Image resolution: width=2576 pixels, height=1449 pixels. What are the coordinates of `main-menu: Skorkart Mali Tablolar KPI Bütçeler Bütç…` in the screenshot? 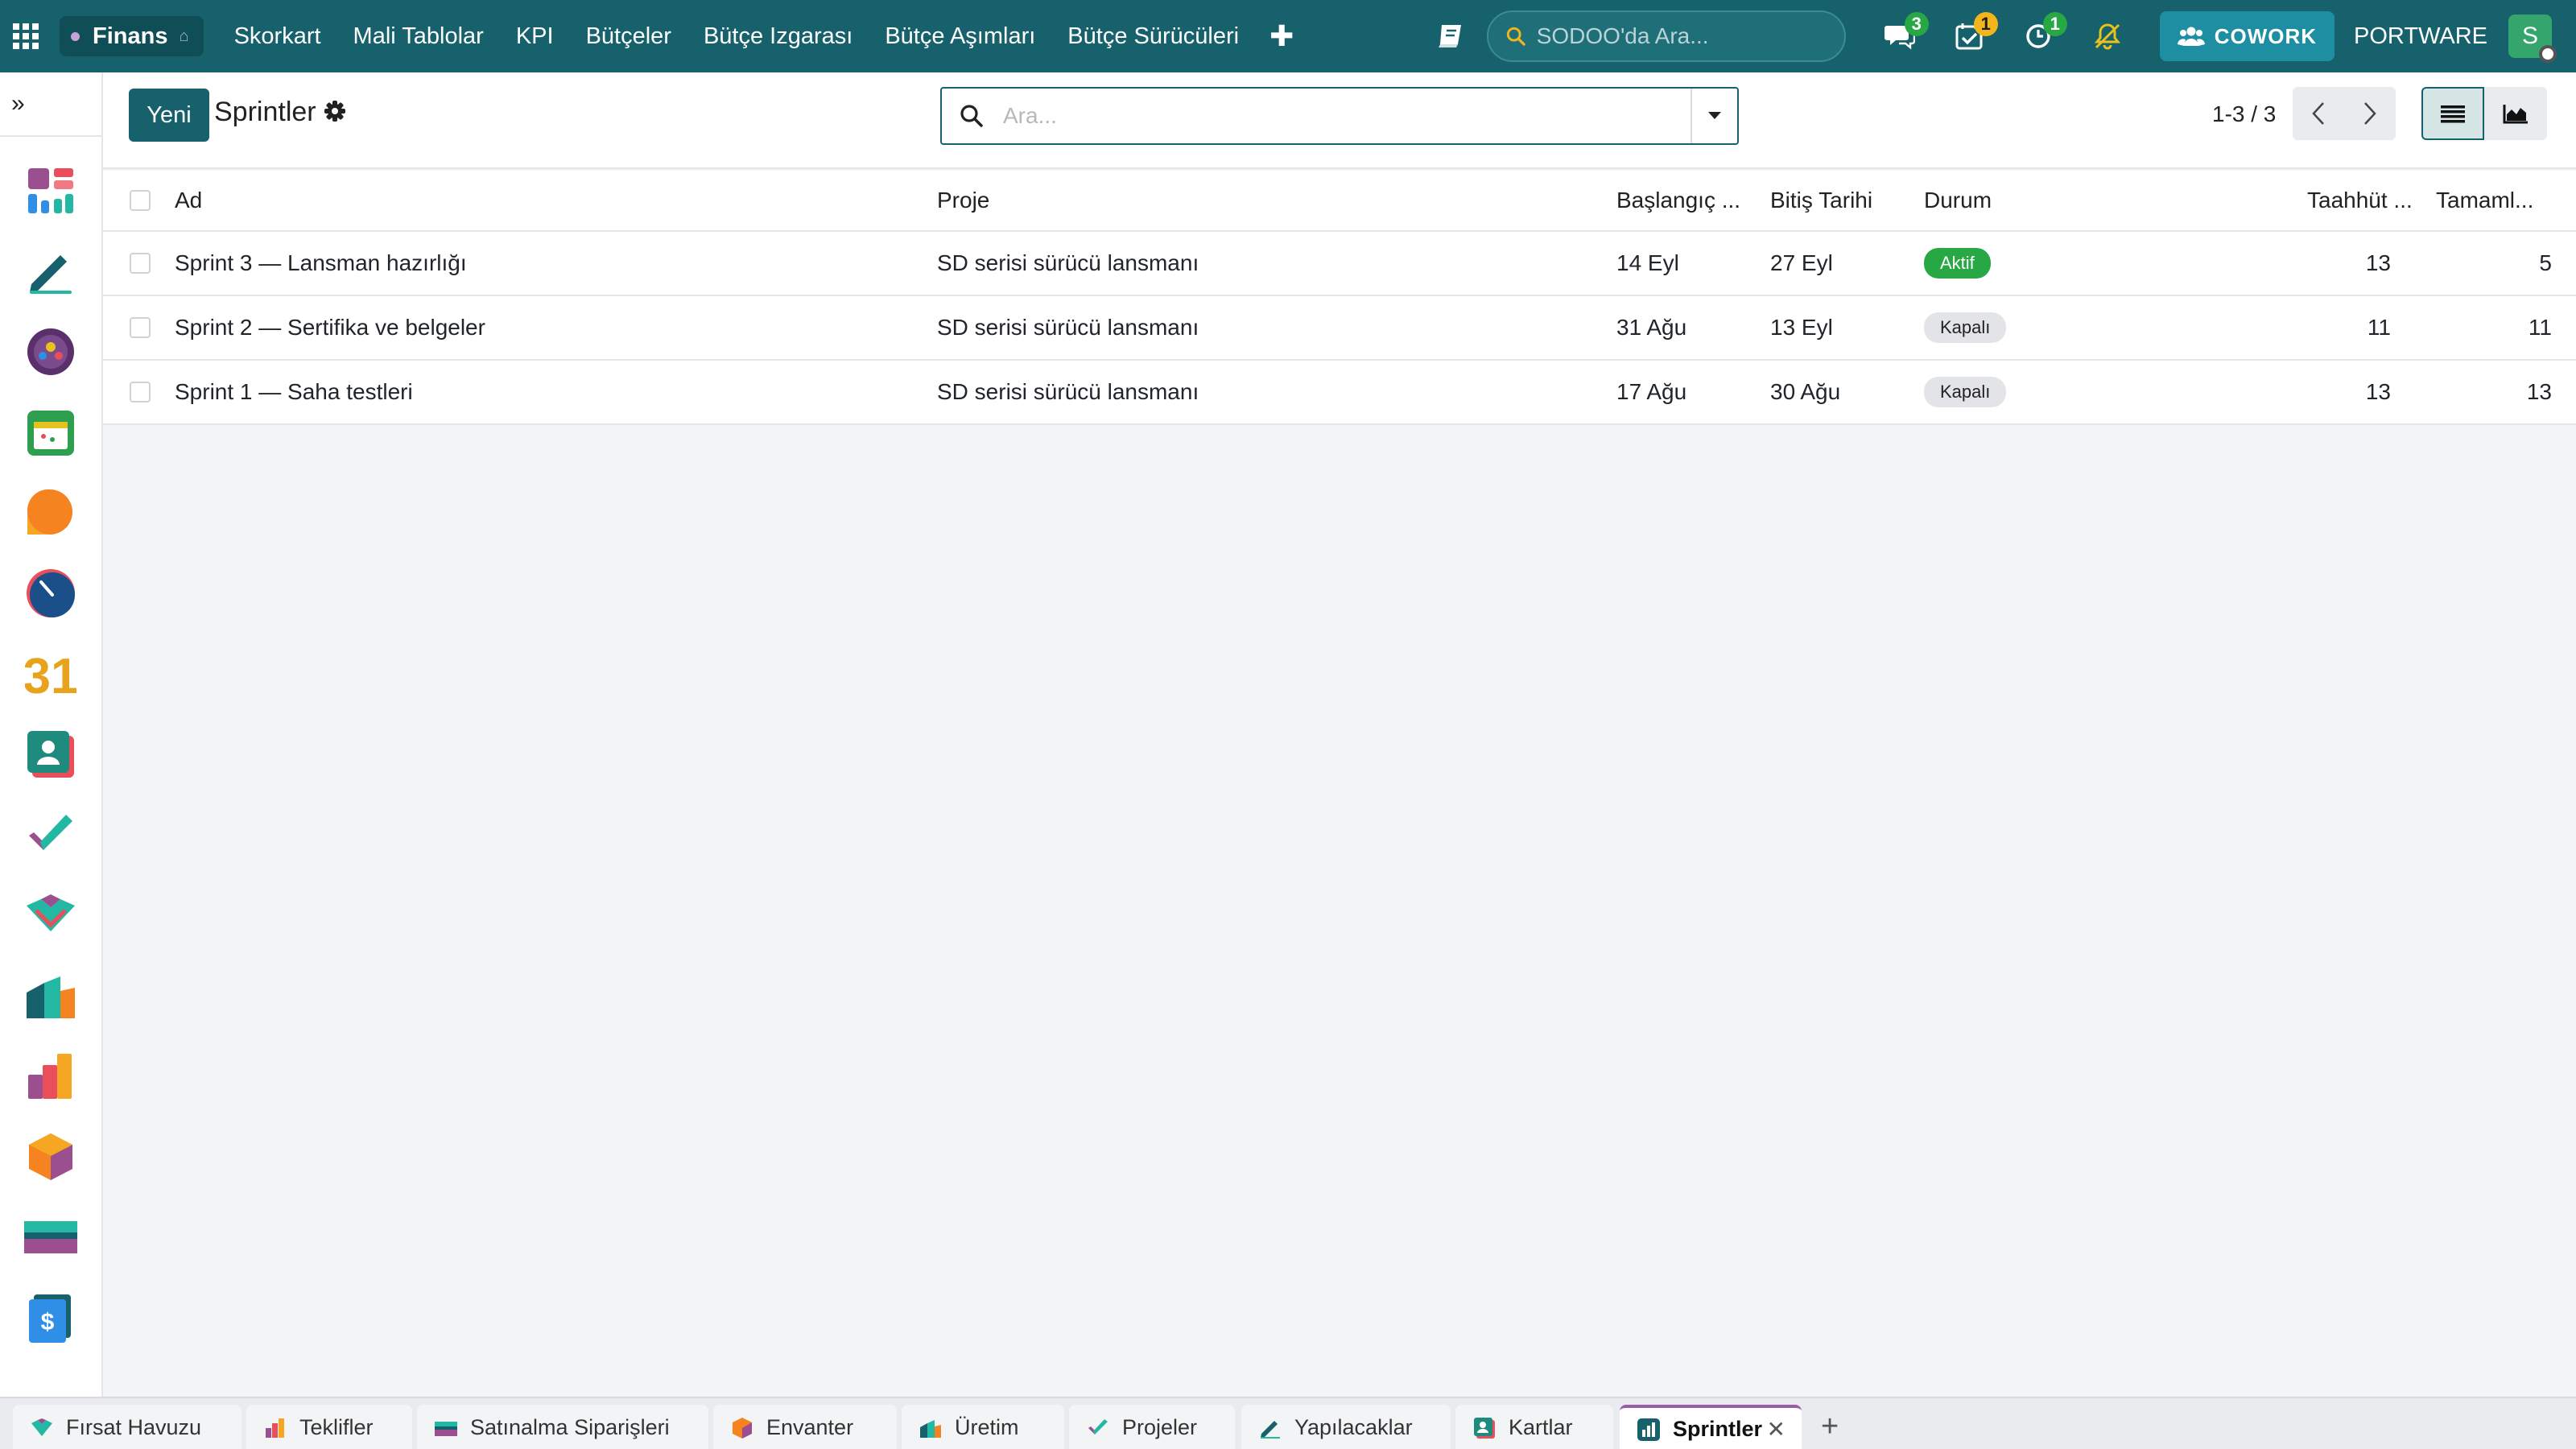 It's located at (763, 36).